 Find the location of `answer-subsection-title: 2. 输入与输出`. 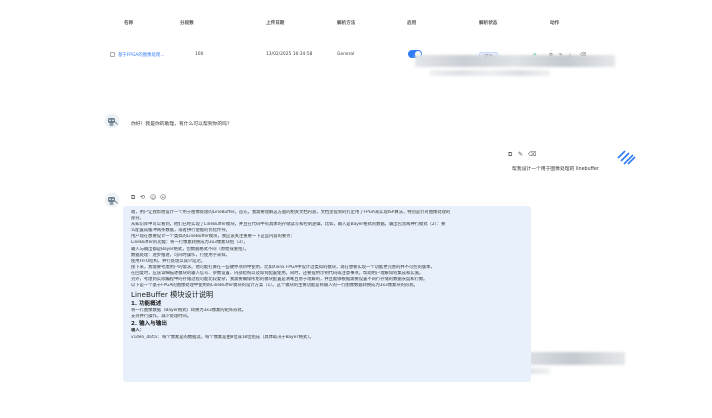

answer-subsection-title: 2. 输入与输出 is located at coordinates (149, 324).